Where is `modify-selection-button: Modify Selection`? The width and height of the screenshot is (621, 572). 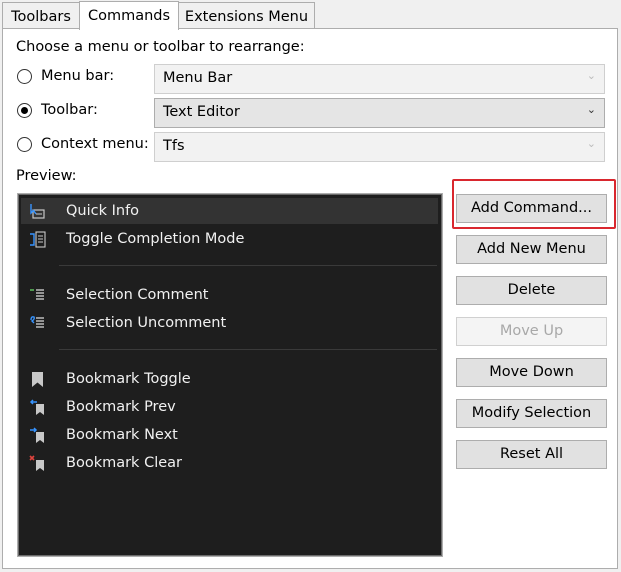 modify-selection-button: Modify Selection is located at coordinates (531, 413).